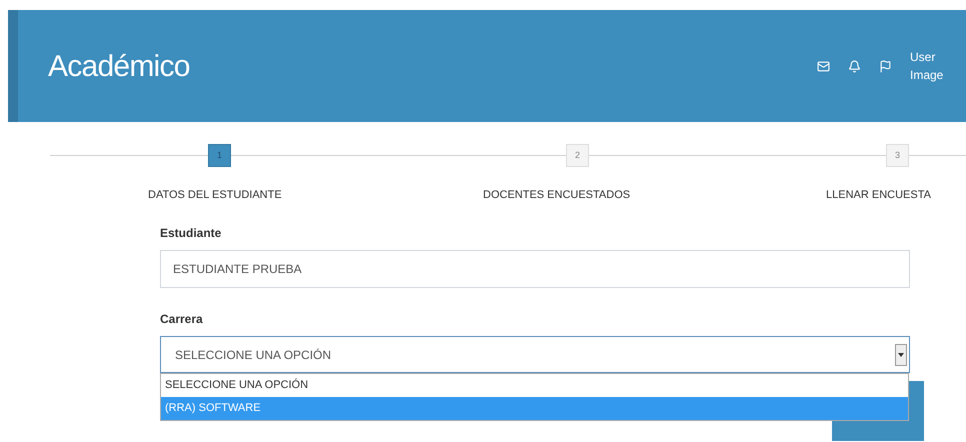 Image resolution: width=966 pixels, height=442 pixels. What do you see at coordinates (577, 155) in the screenshot?
I see `step-number: 2` at bounding box center [577, 155].